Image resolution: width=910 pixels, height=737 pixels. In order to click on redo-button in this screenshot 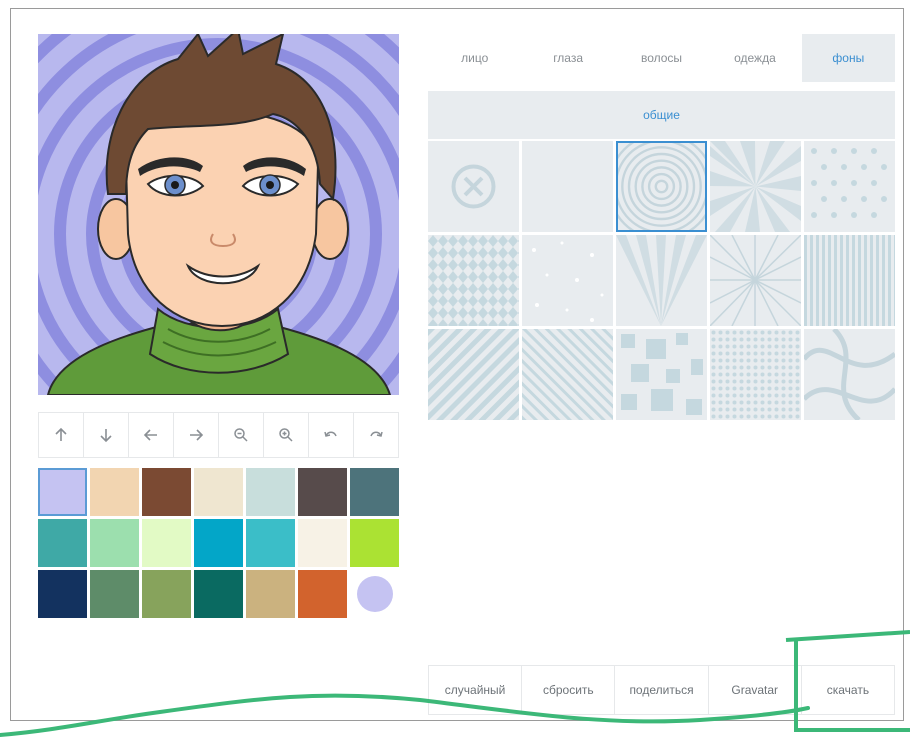, I will do `click(376, 435)`.